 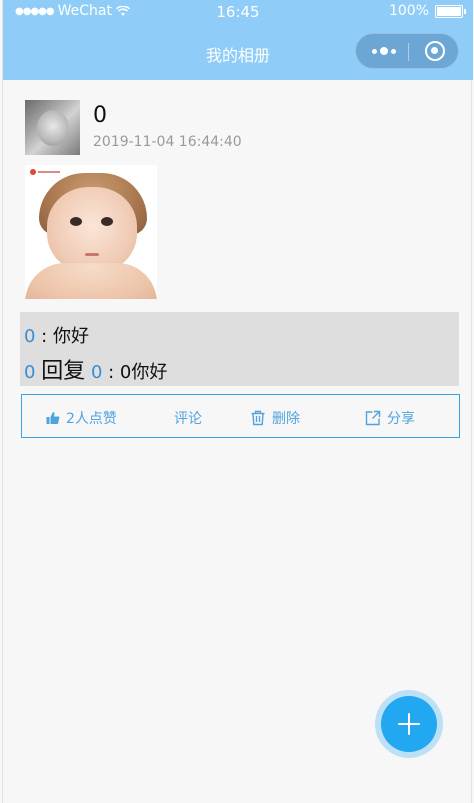 I want to click on battery-percent: 100%, so click(x=408, y=11).